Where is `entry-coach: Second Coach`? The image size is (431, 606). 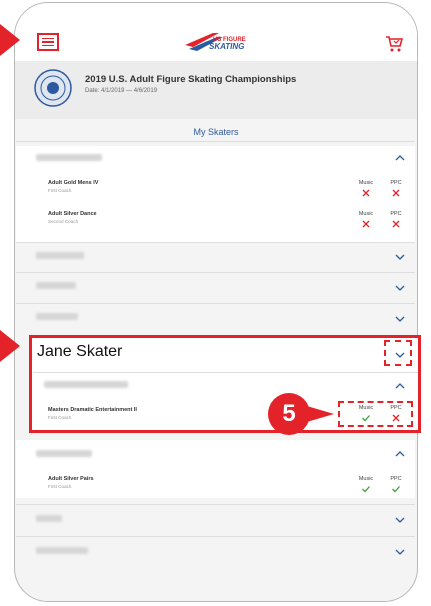 entry-coach: Second Coach is located at coordinates (63, 221).